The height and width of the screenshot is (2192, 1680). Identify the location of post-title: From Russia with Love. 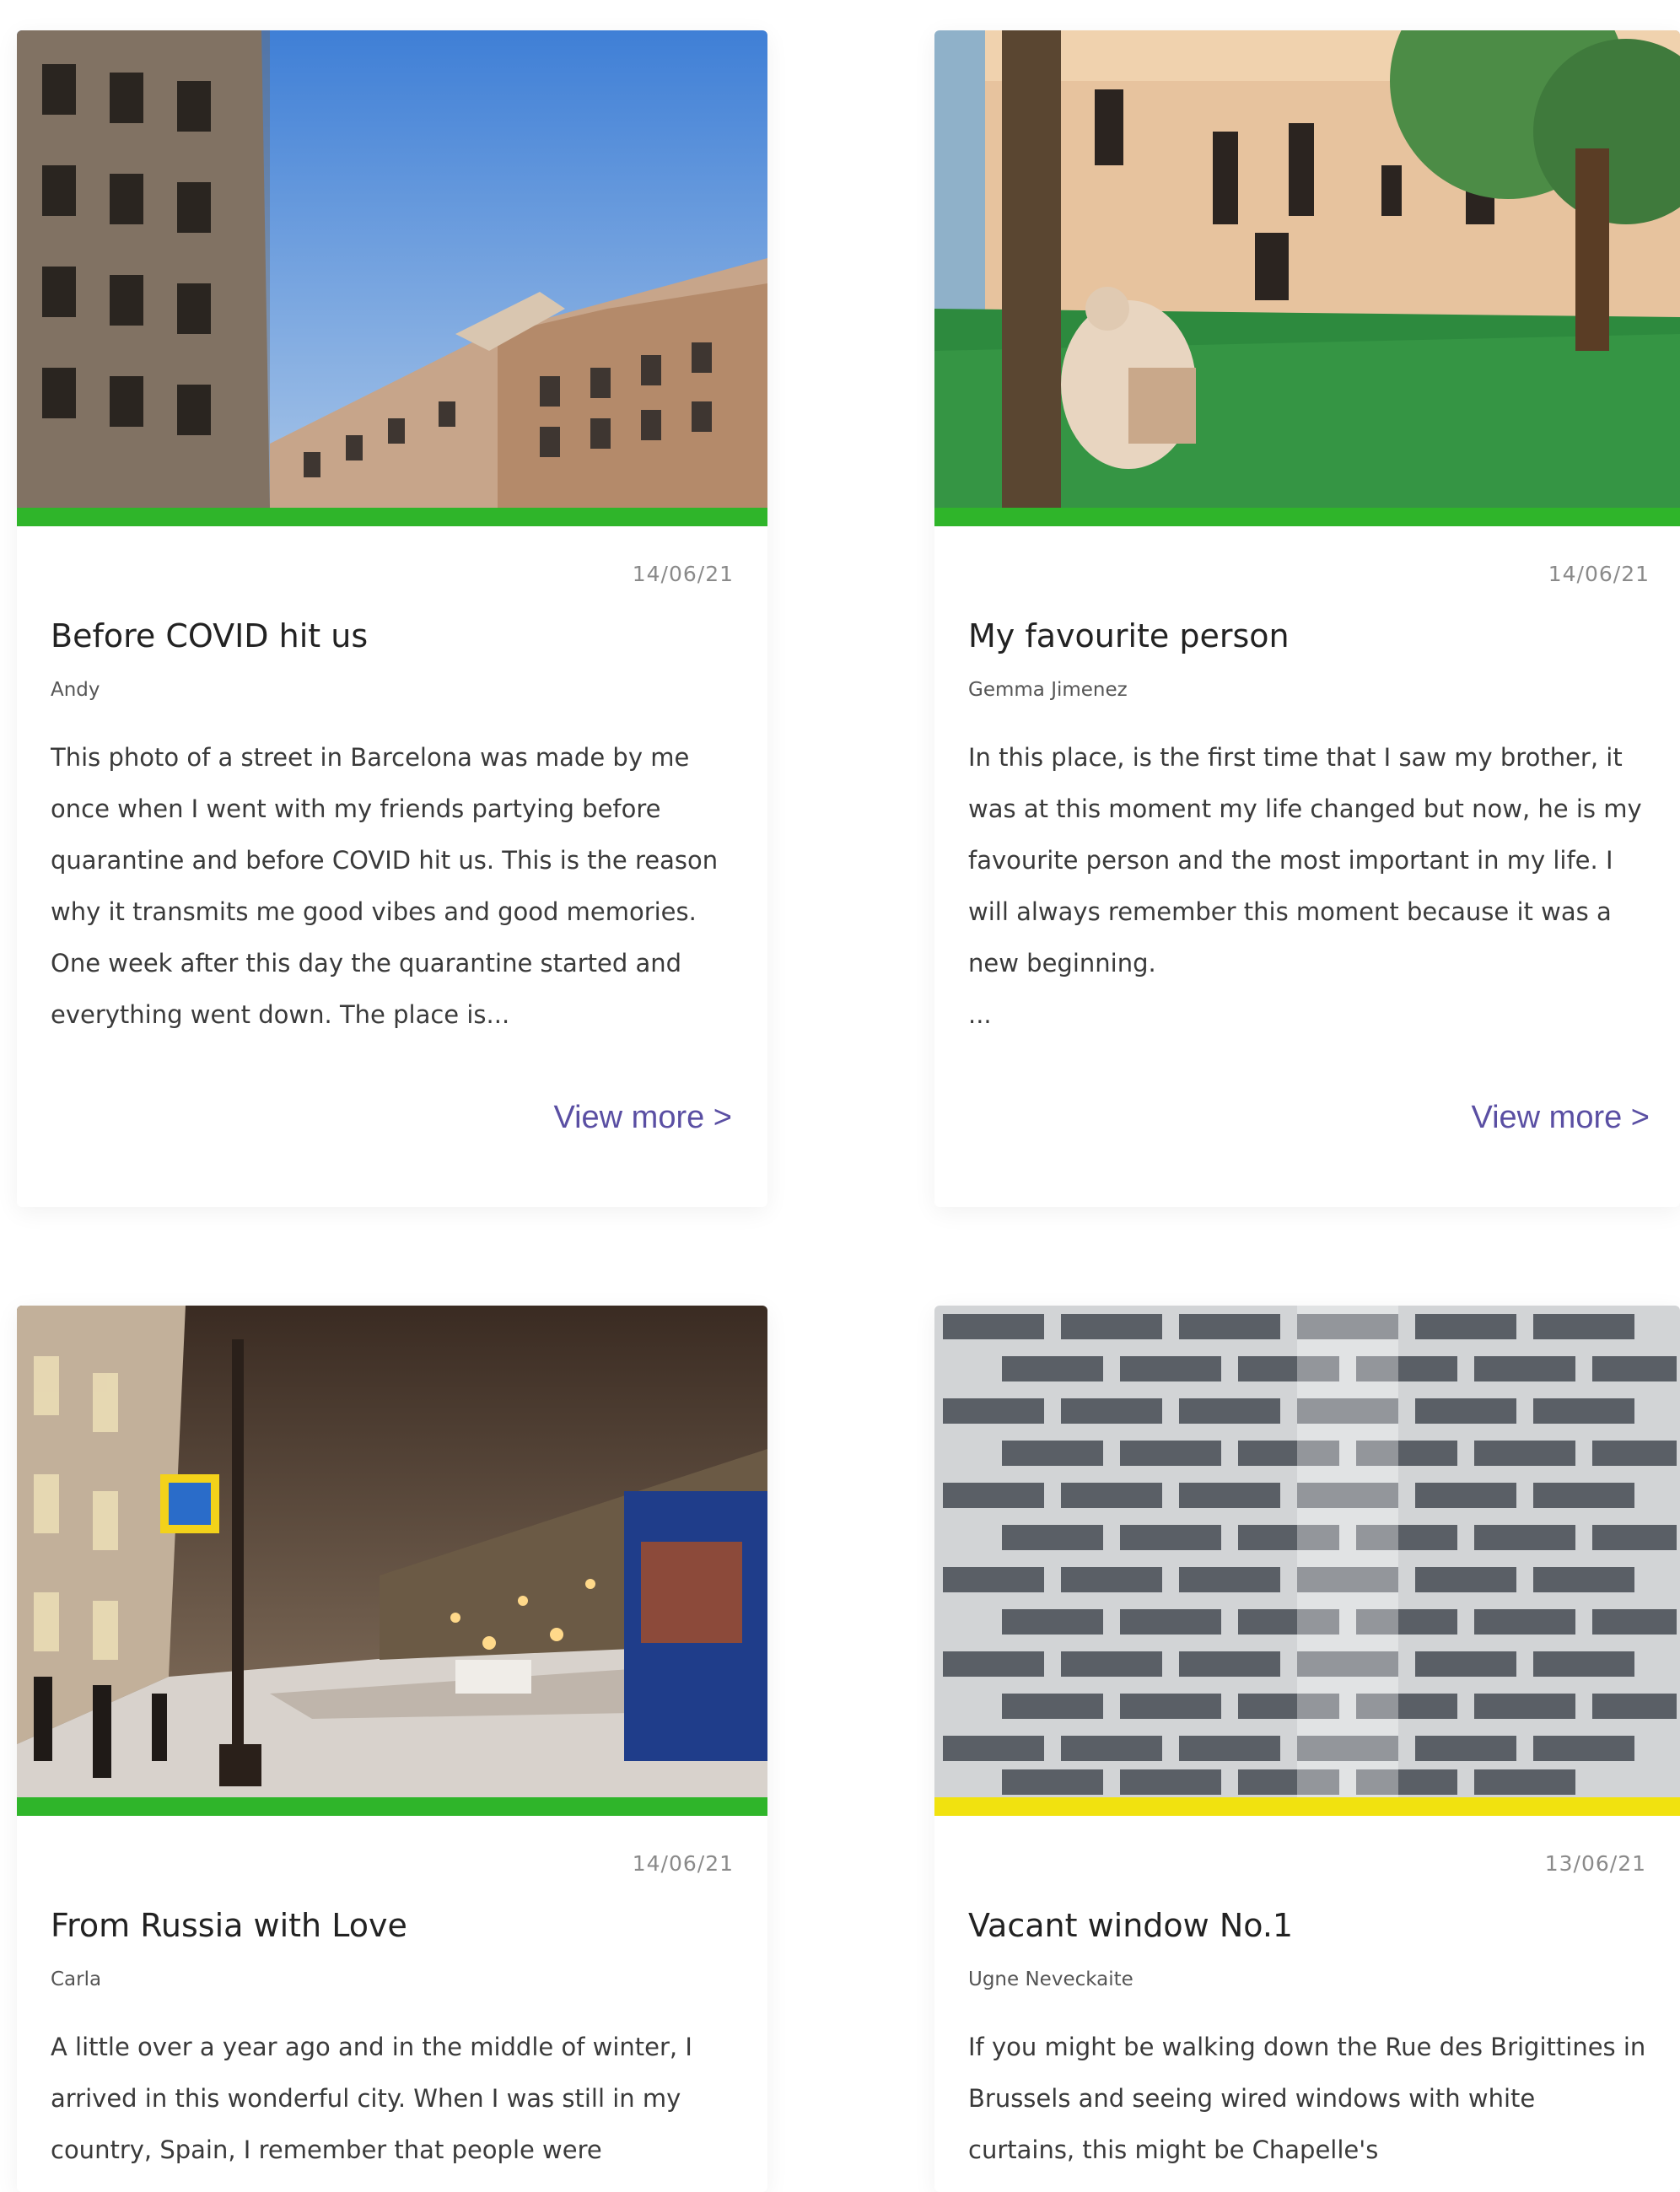
(393, 1925).